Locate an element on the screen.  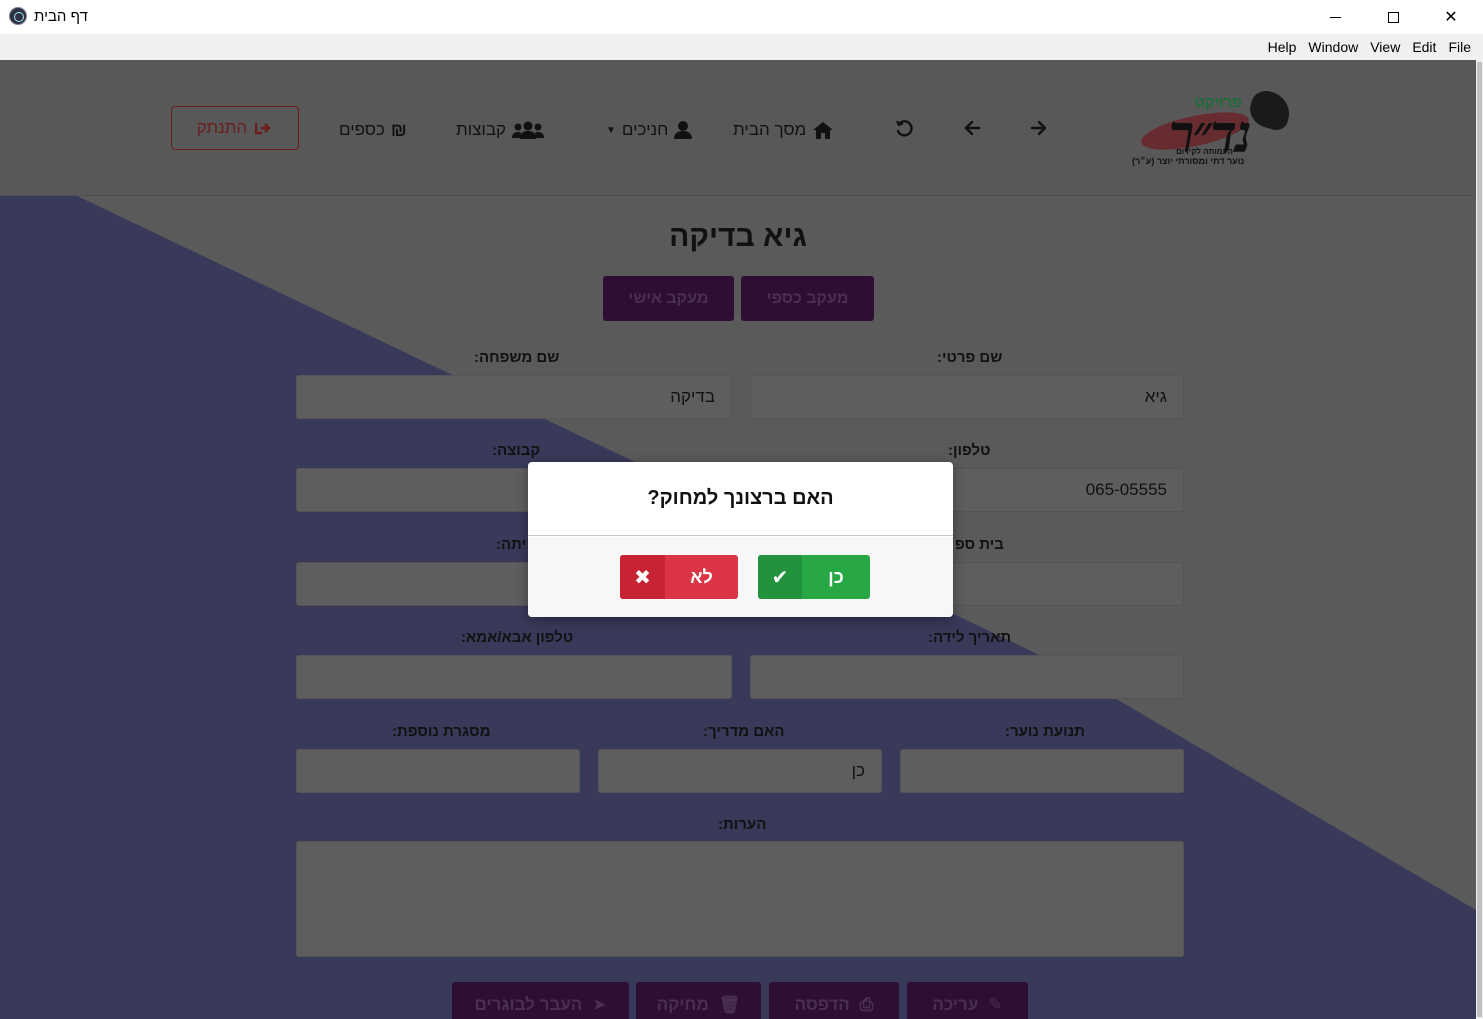
back-button is located at coordinates (972, 130).